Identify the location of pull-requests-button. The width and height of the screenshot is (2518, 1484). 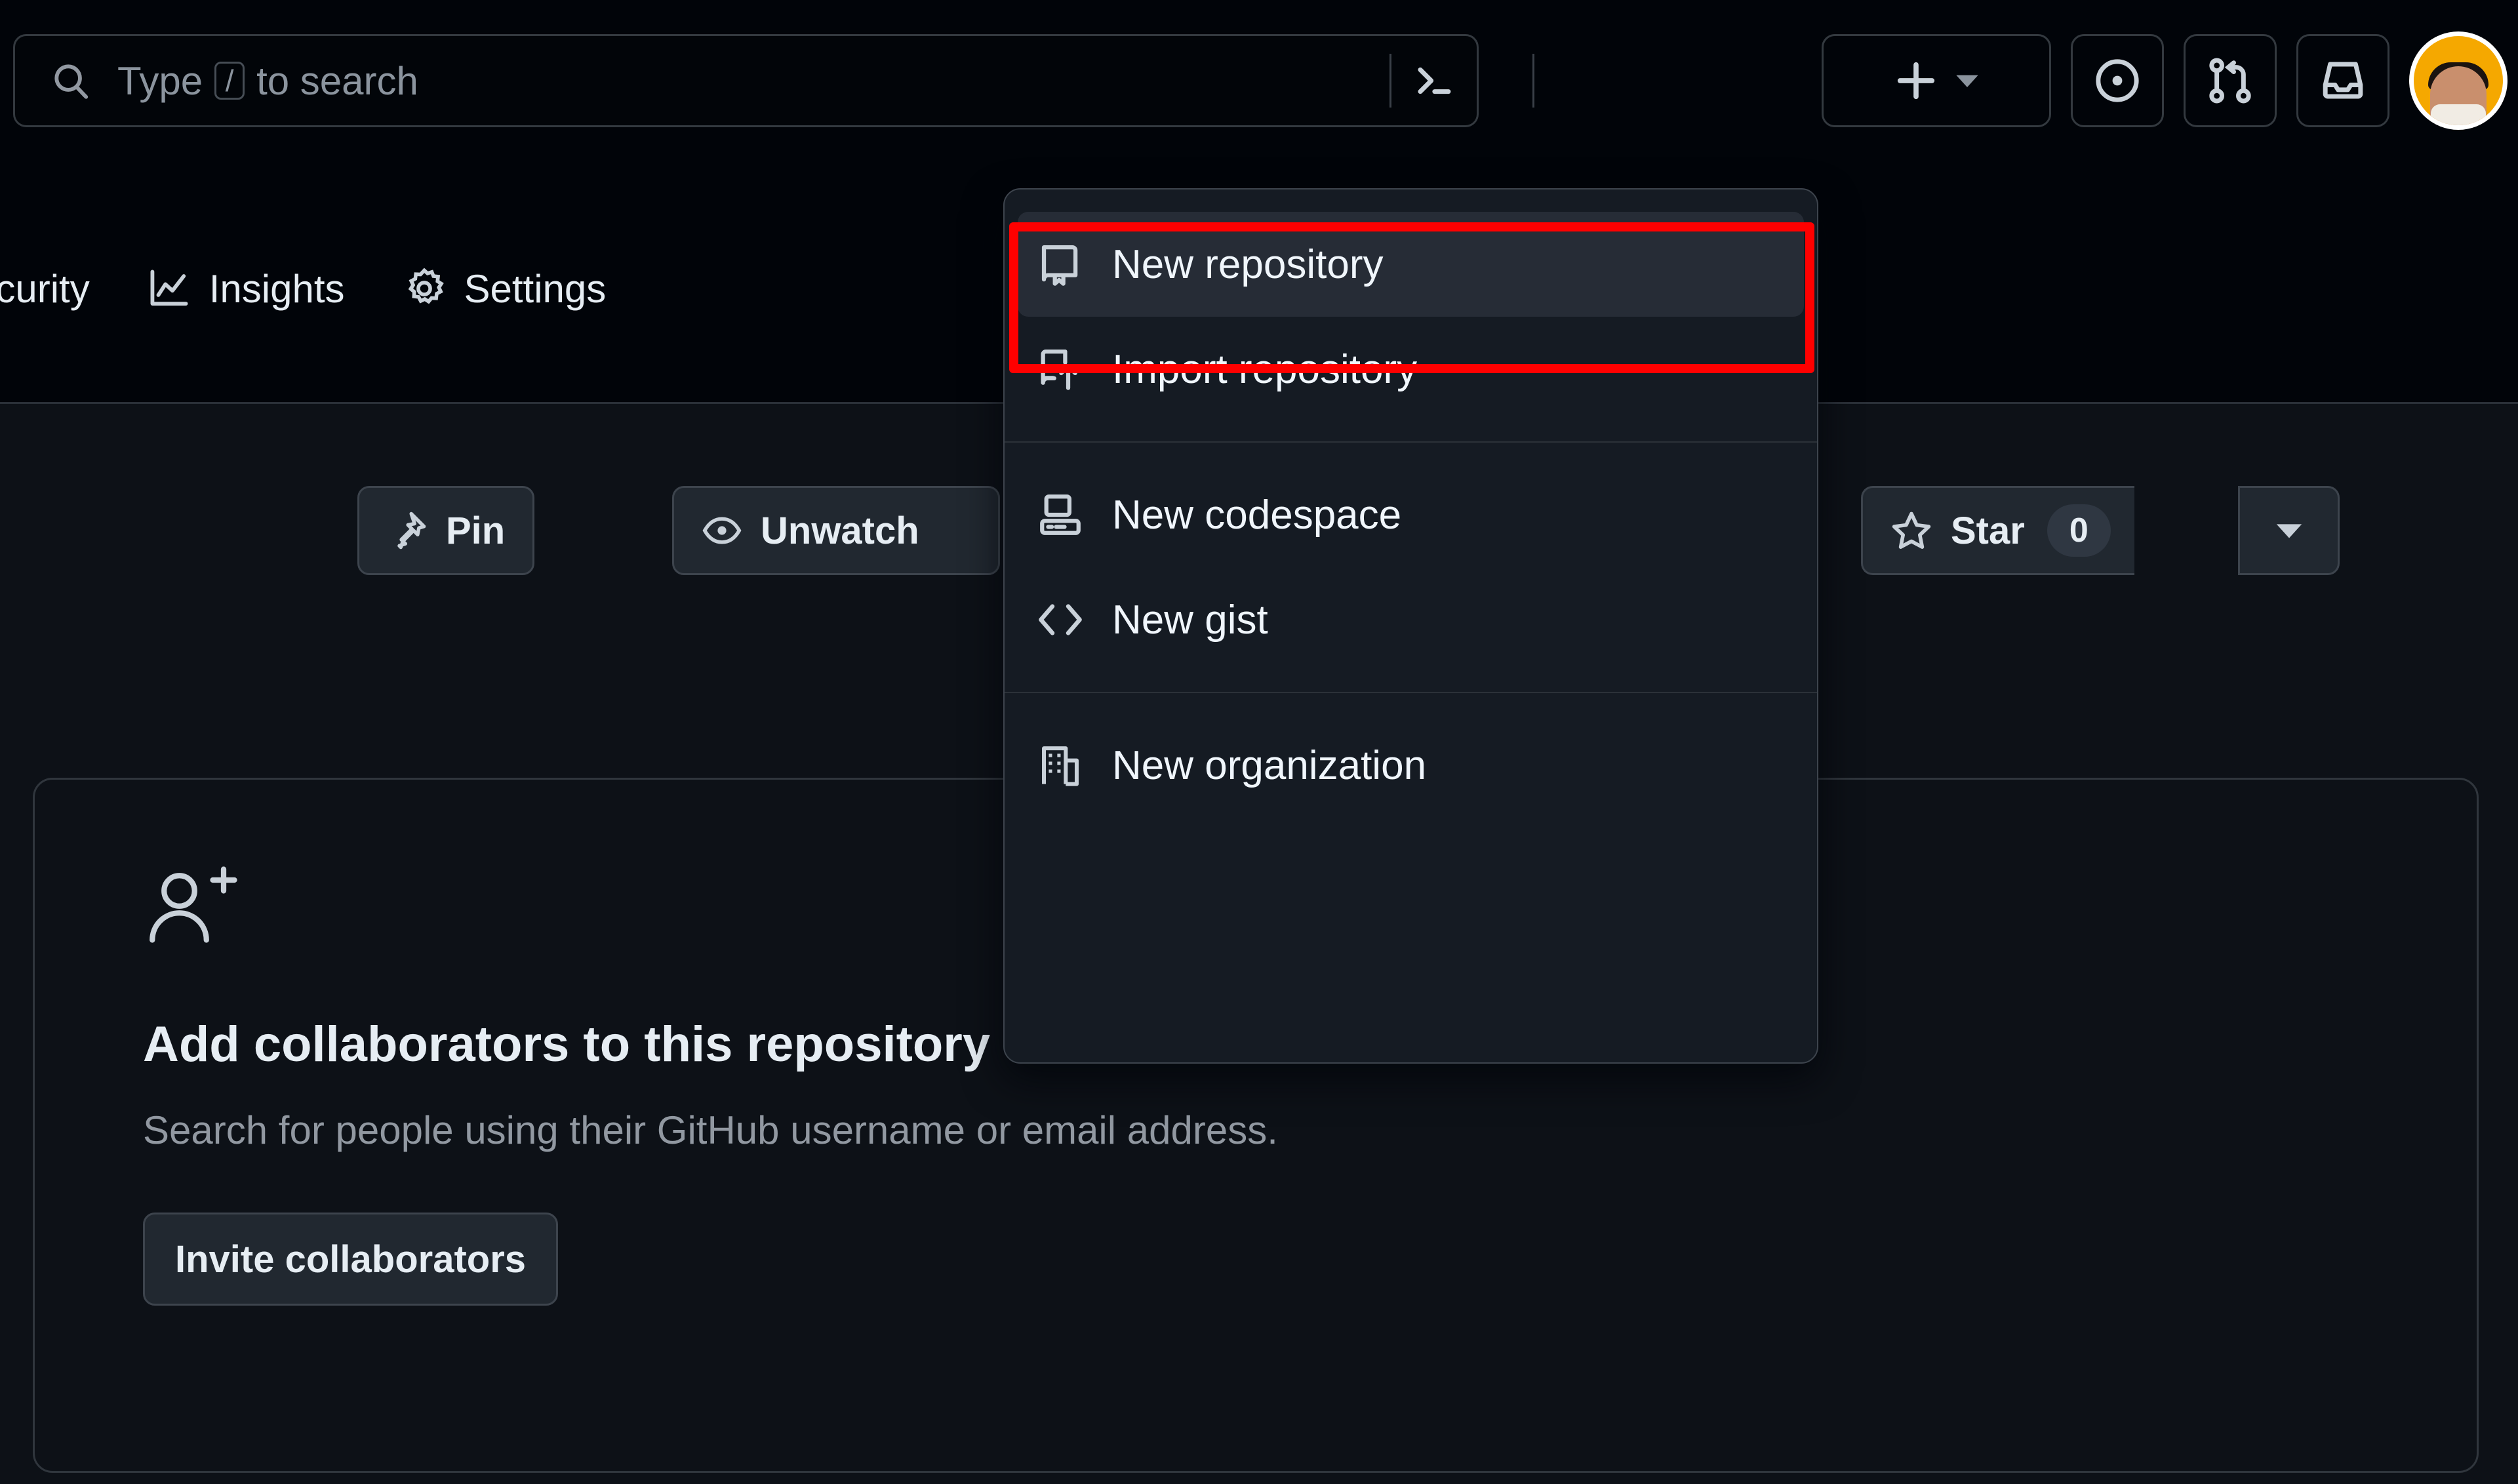
(2231, 80).